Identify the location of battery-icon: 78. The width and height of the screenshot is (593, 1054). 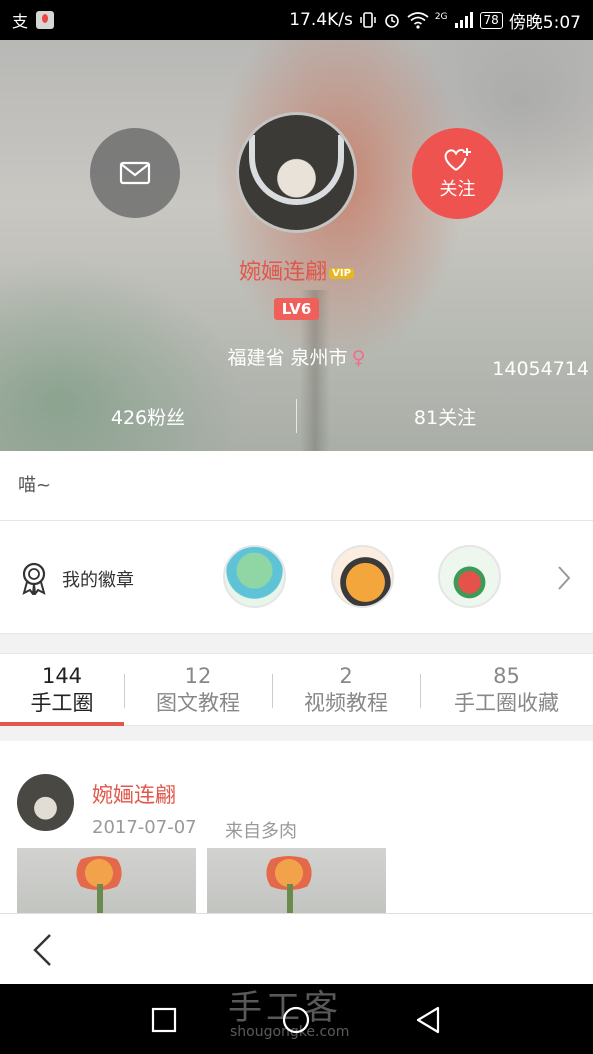
(491, 20).